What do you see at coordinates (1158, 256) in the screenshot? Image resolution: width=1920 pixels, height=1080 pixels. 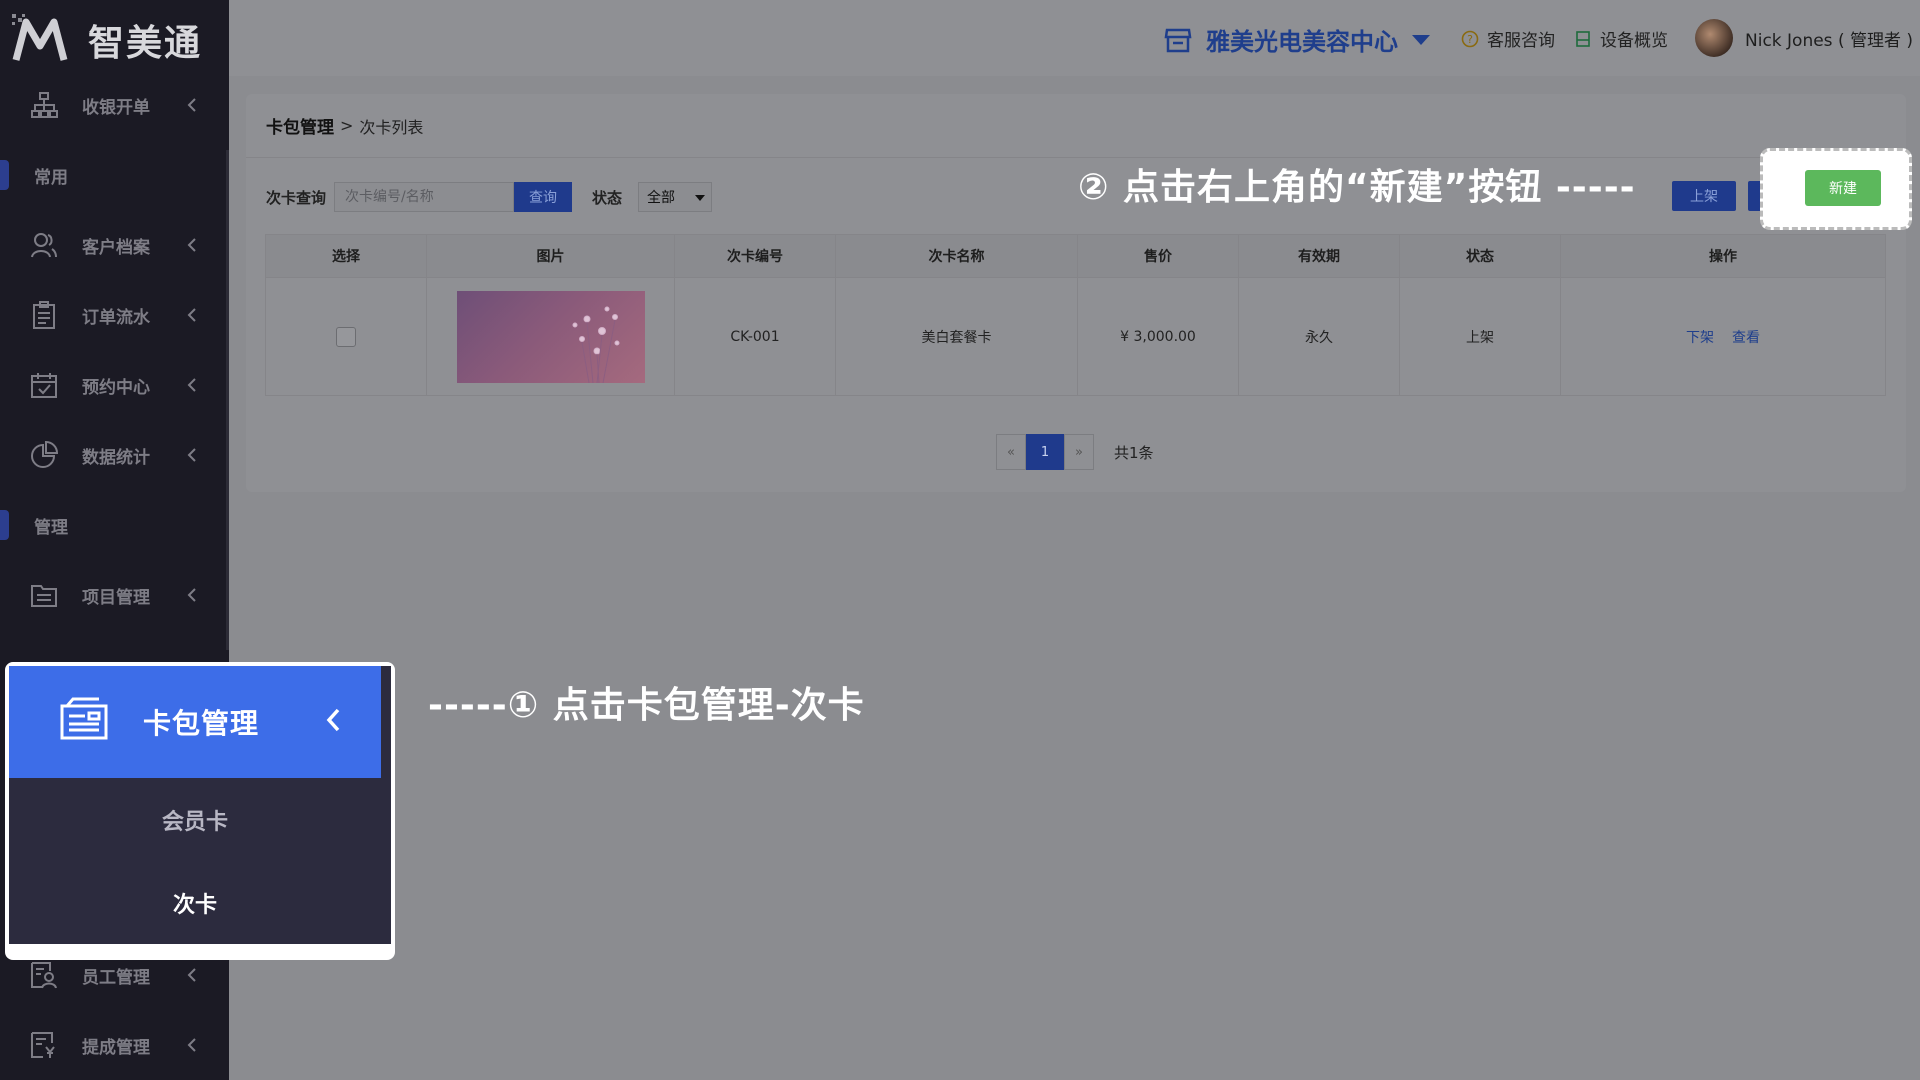 I see `column-header: 售价` at bounding box center [1158, 256].